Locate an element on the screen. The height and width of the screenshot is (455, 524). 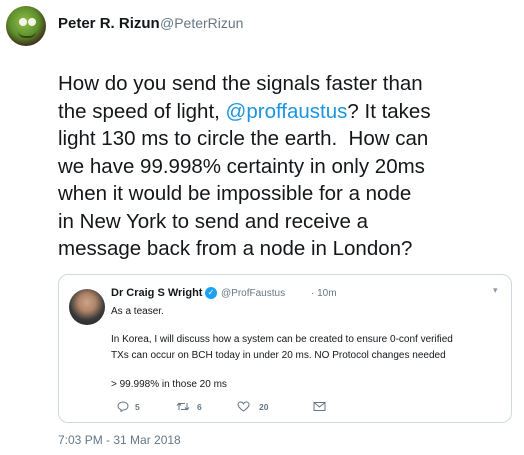
tweet-timestamp: 7:03 PM - 31 Mar 2018 is located at coordinates (119, 440).